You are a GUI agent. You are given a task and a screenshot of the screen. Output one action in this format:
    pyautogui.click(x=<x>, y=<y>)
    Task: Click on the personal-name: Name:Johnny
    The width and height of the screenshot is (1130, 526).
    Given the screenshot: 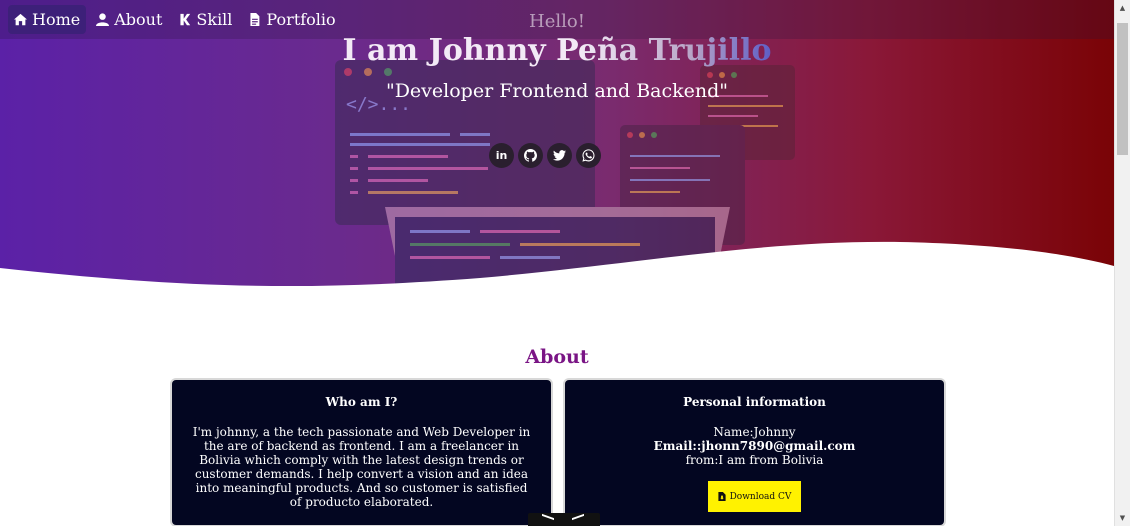 What is the action you would take?
    pyautogui.click(x=754, y=432)
    